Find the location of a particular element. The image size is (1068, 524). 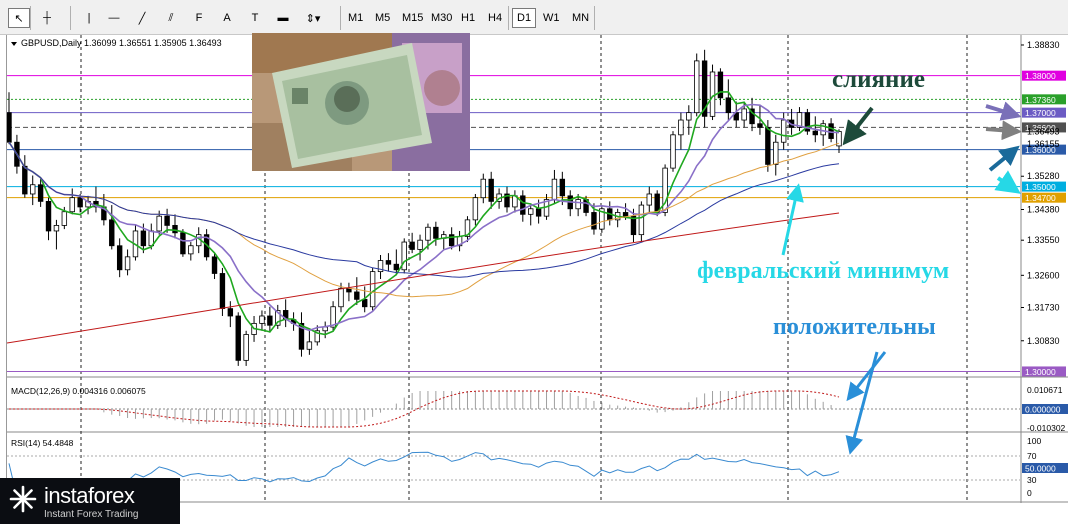

fibonacci-icon: F is located at coordinates (199, 18).